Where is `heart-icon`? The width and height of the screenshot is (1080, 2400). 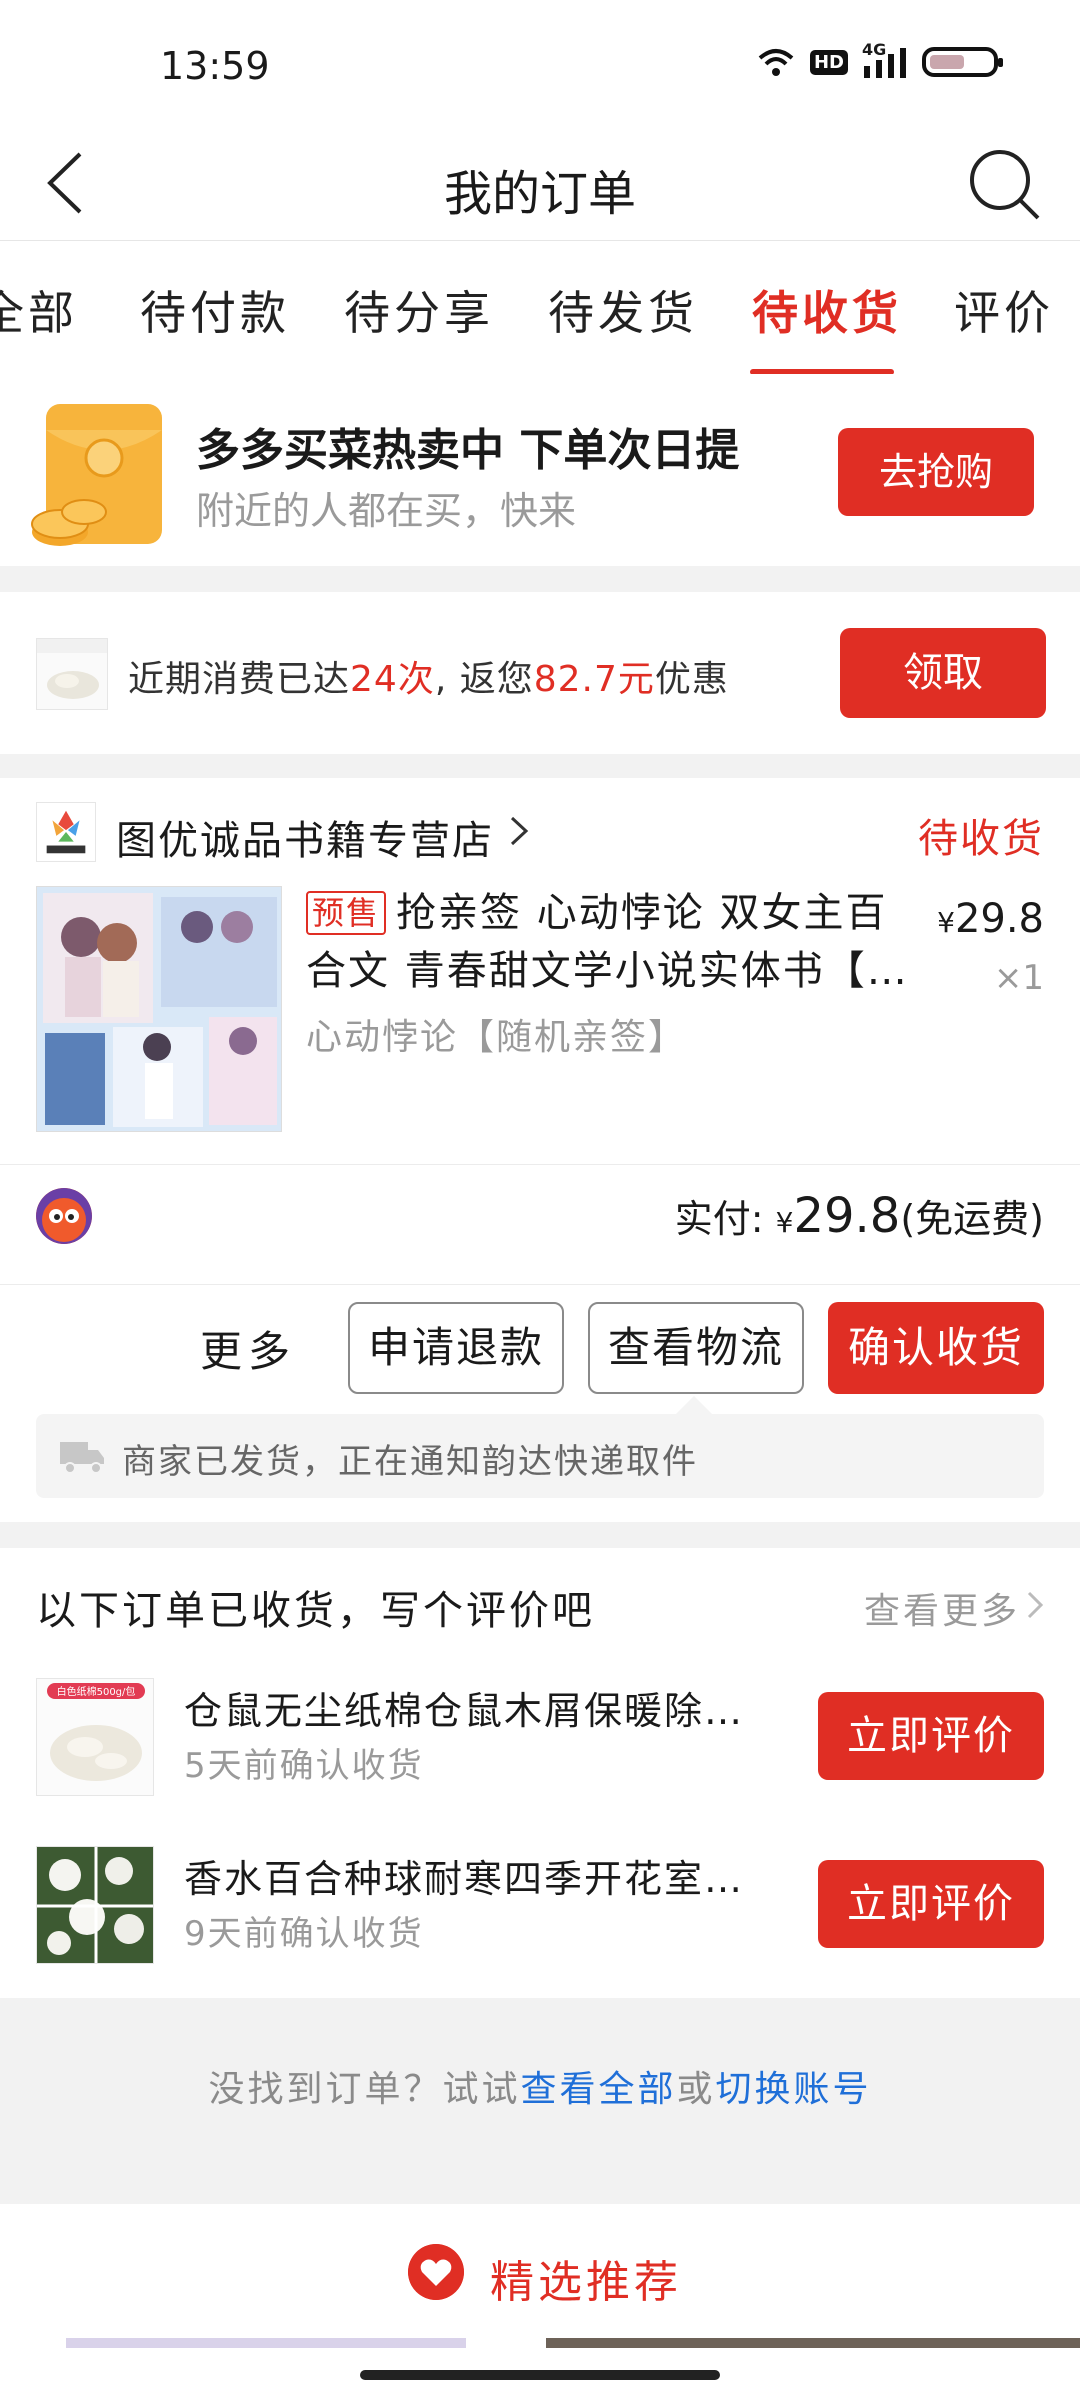 heart-icon is located at coordinates (436, 2272).